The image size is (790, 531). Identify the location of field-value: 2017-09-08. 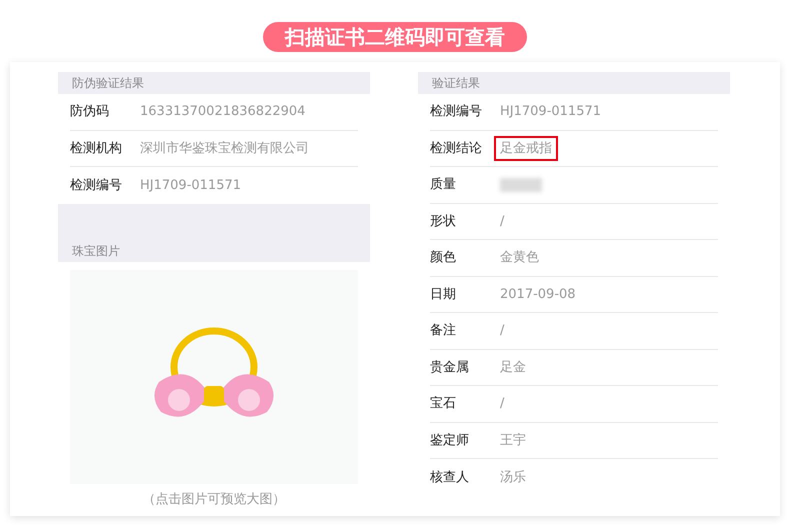
(538, 295).